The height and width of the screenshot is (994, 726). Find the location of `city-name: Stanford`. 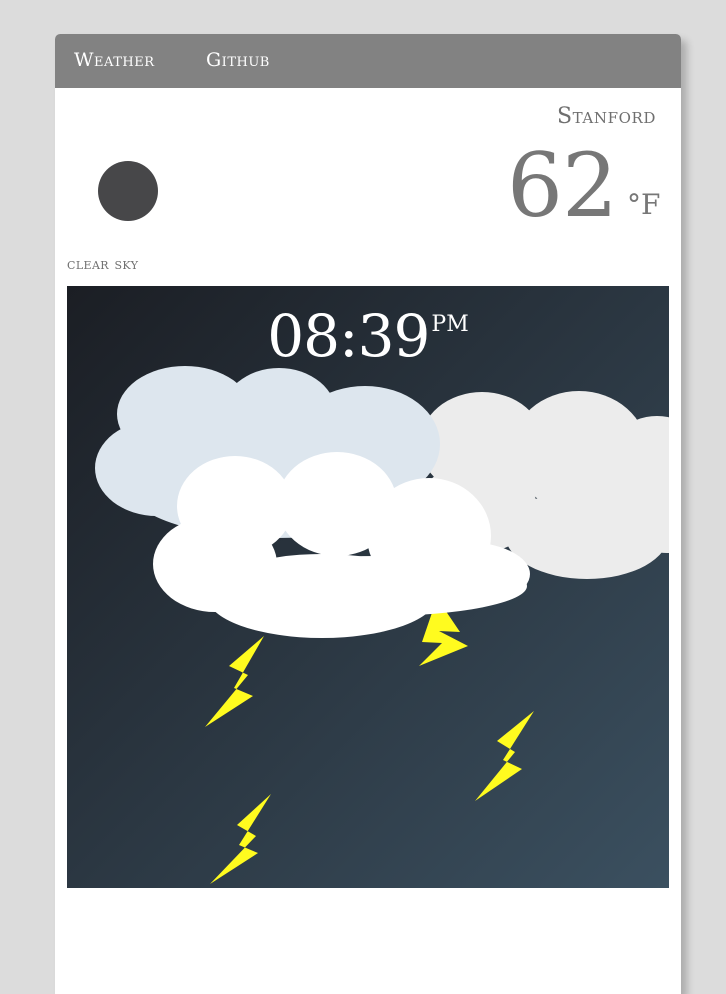

city-name: Stanford is located at coordinates (606, 116).